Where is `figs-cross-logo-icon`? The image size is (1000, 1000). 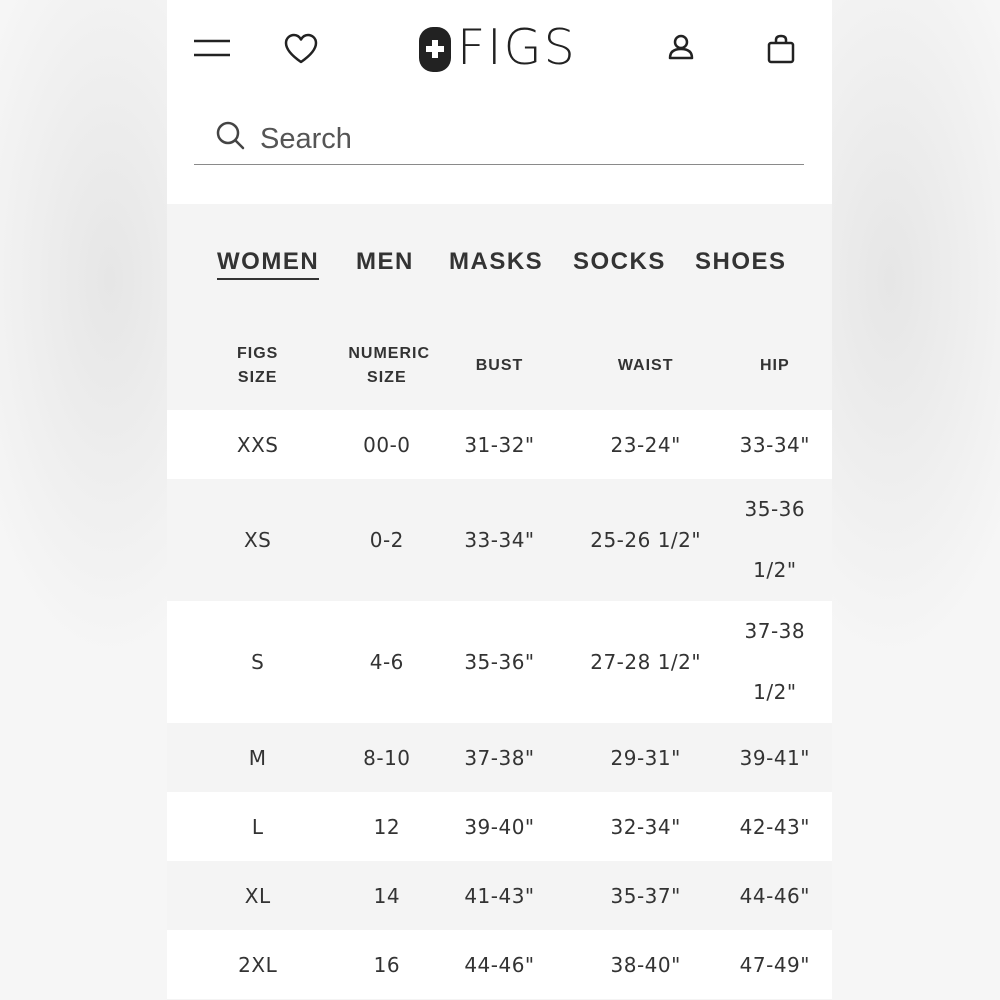
figs-cross-logo-icon is located at coordinates (435, 49).